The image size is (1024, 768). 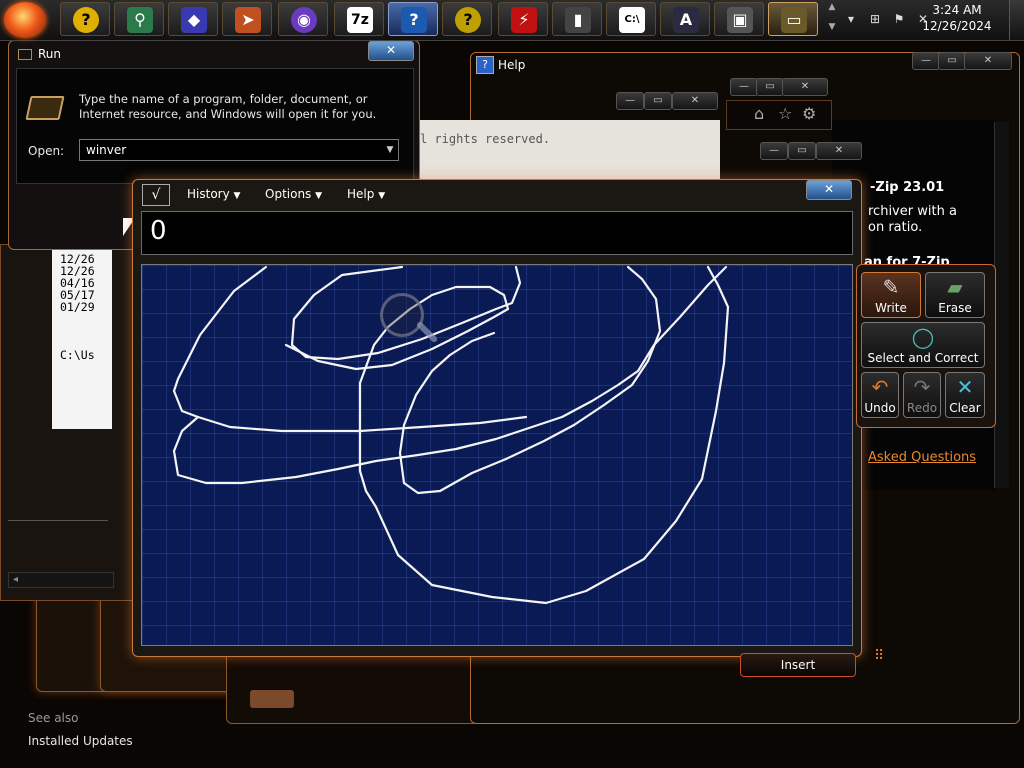 What do you see at coordinates (955, 287) in the screenshot?
I see `eraser-icon: ▰` at bounding box center [955, 287].